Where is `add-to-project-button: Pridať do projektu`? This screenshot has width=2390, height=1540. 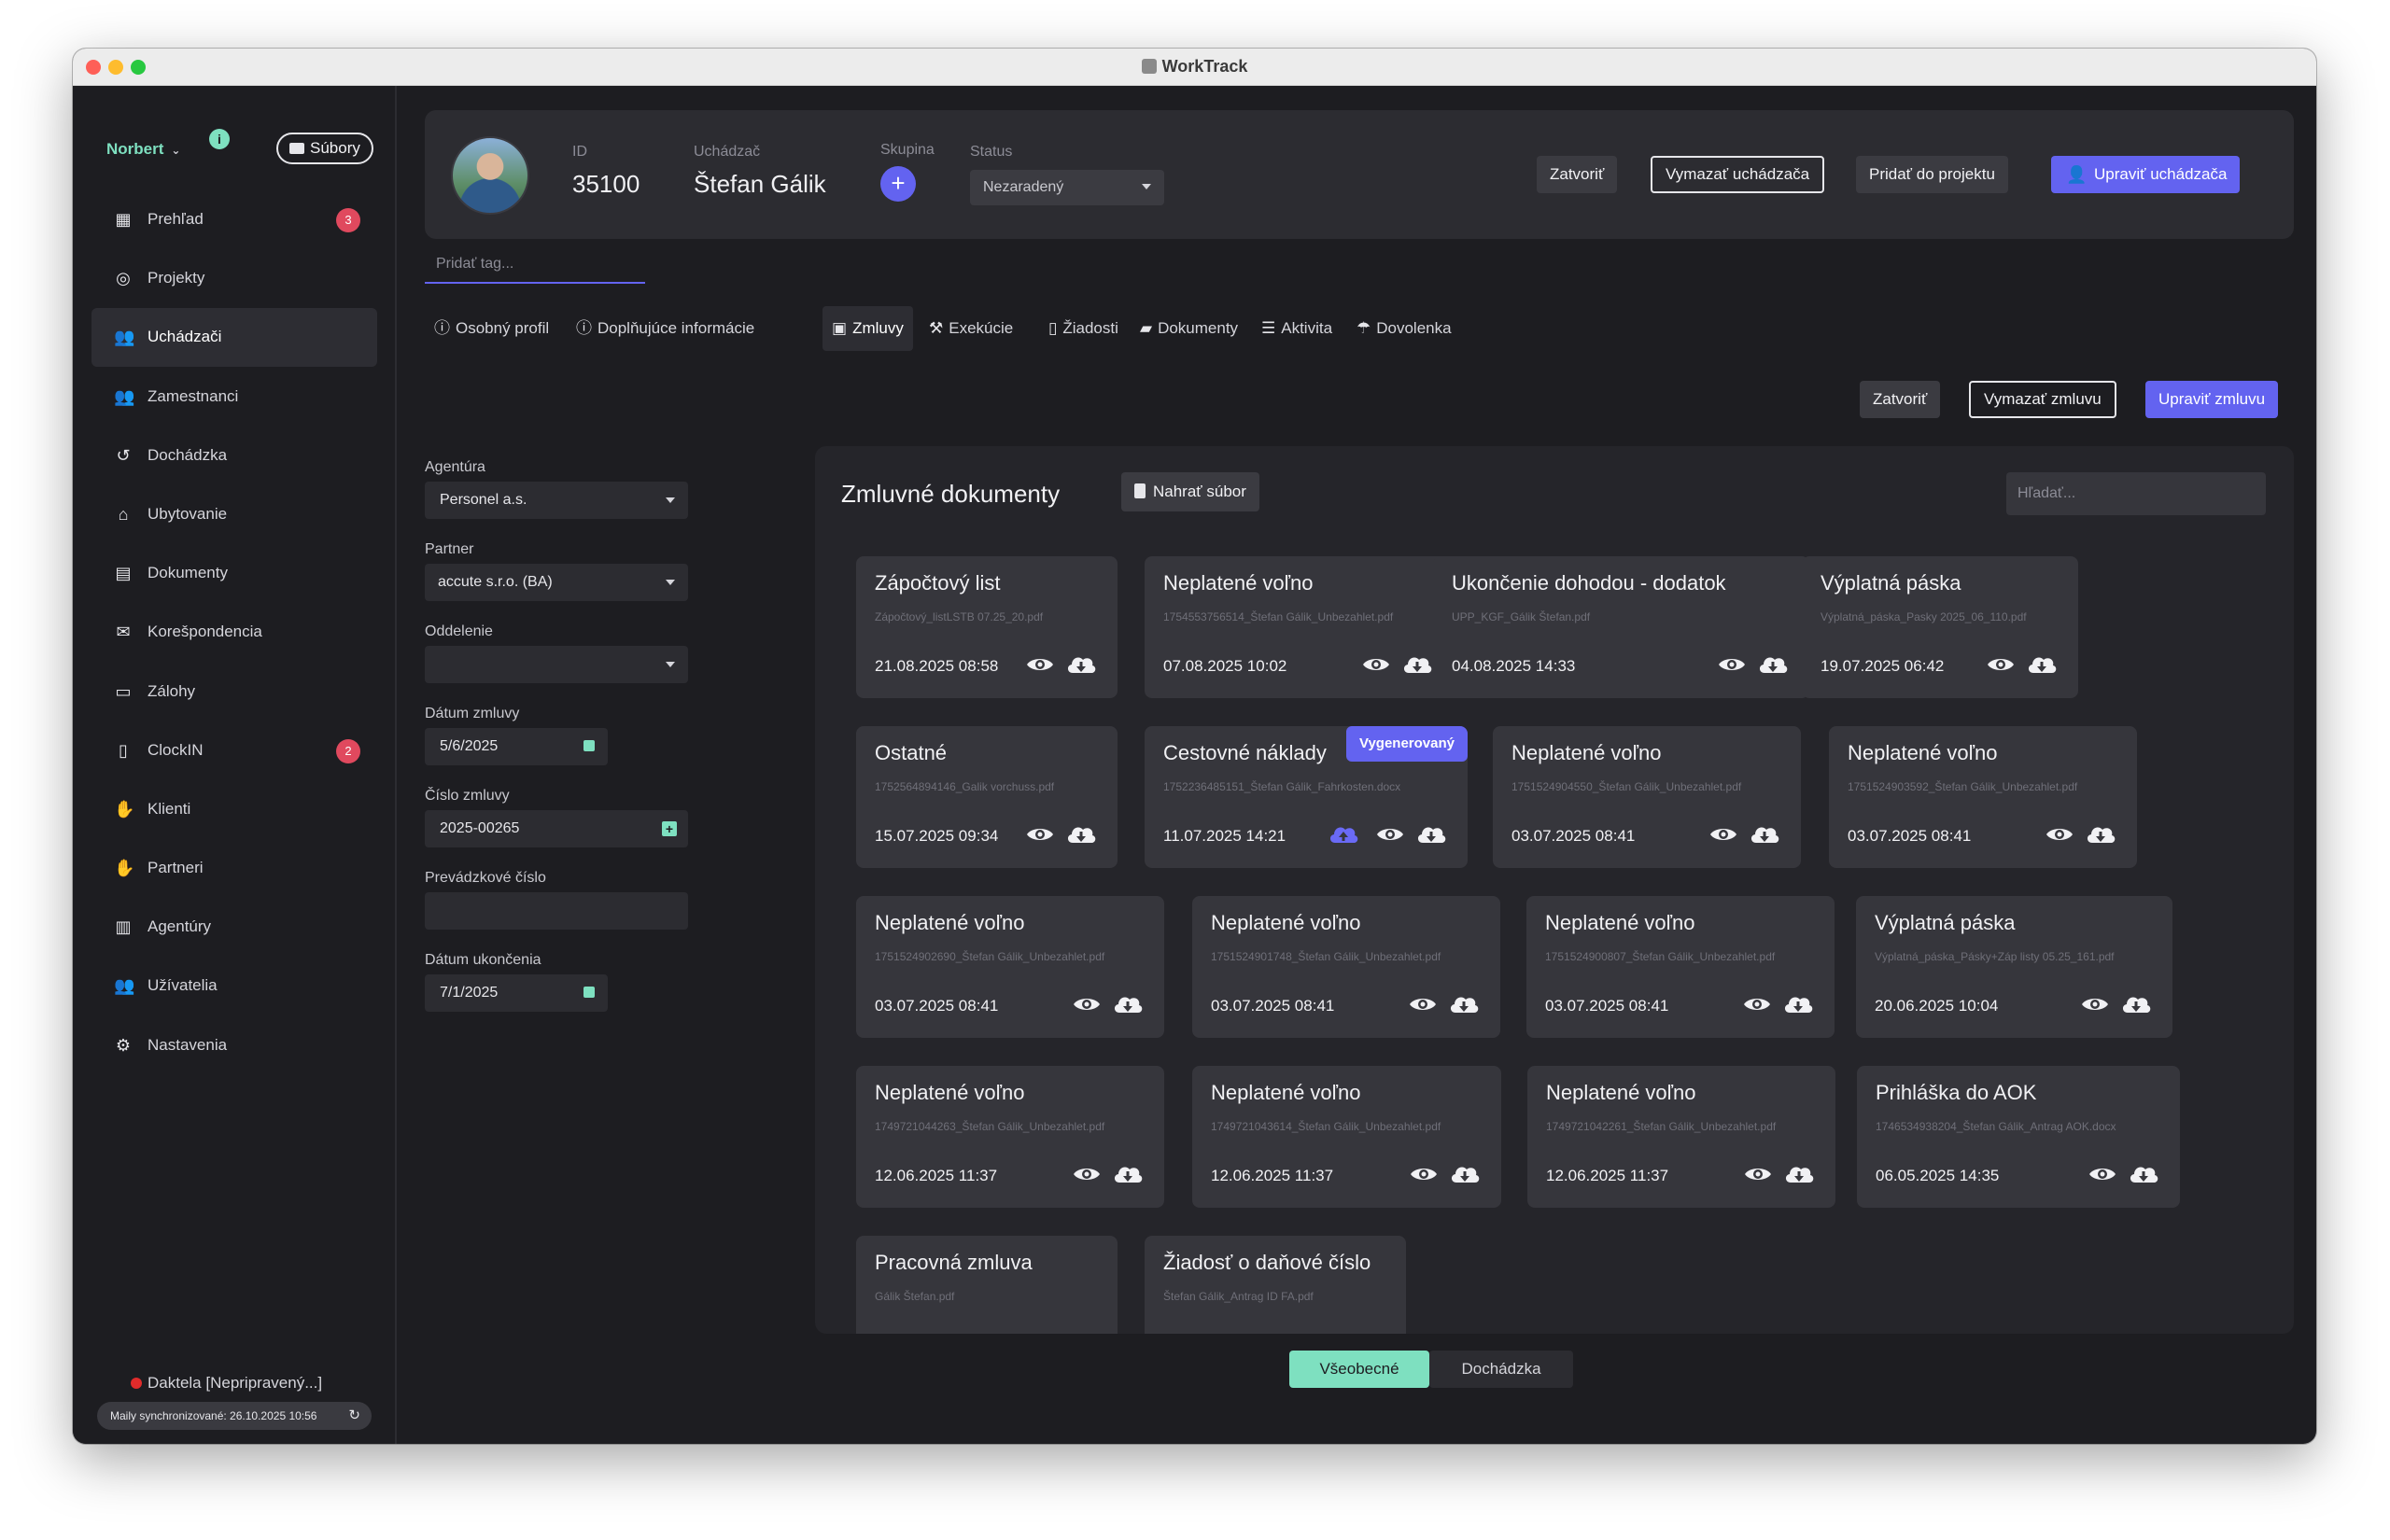 add-to-project-button: Pridať do projektu is located at coordinates (1932, 174).